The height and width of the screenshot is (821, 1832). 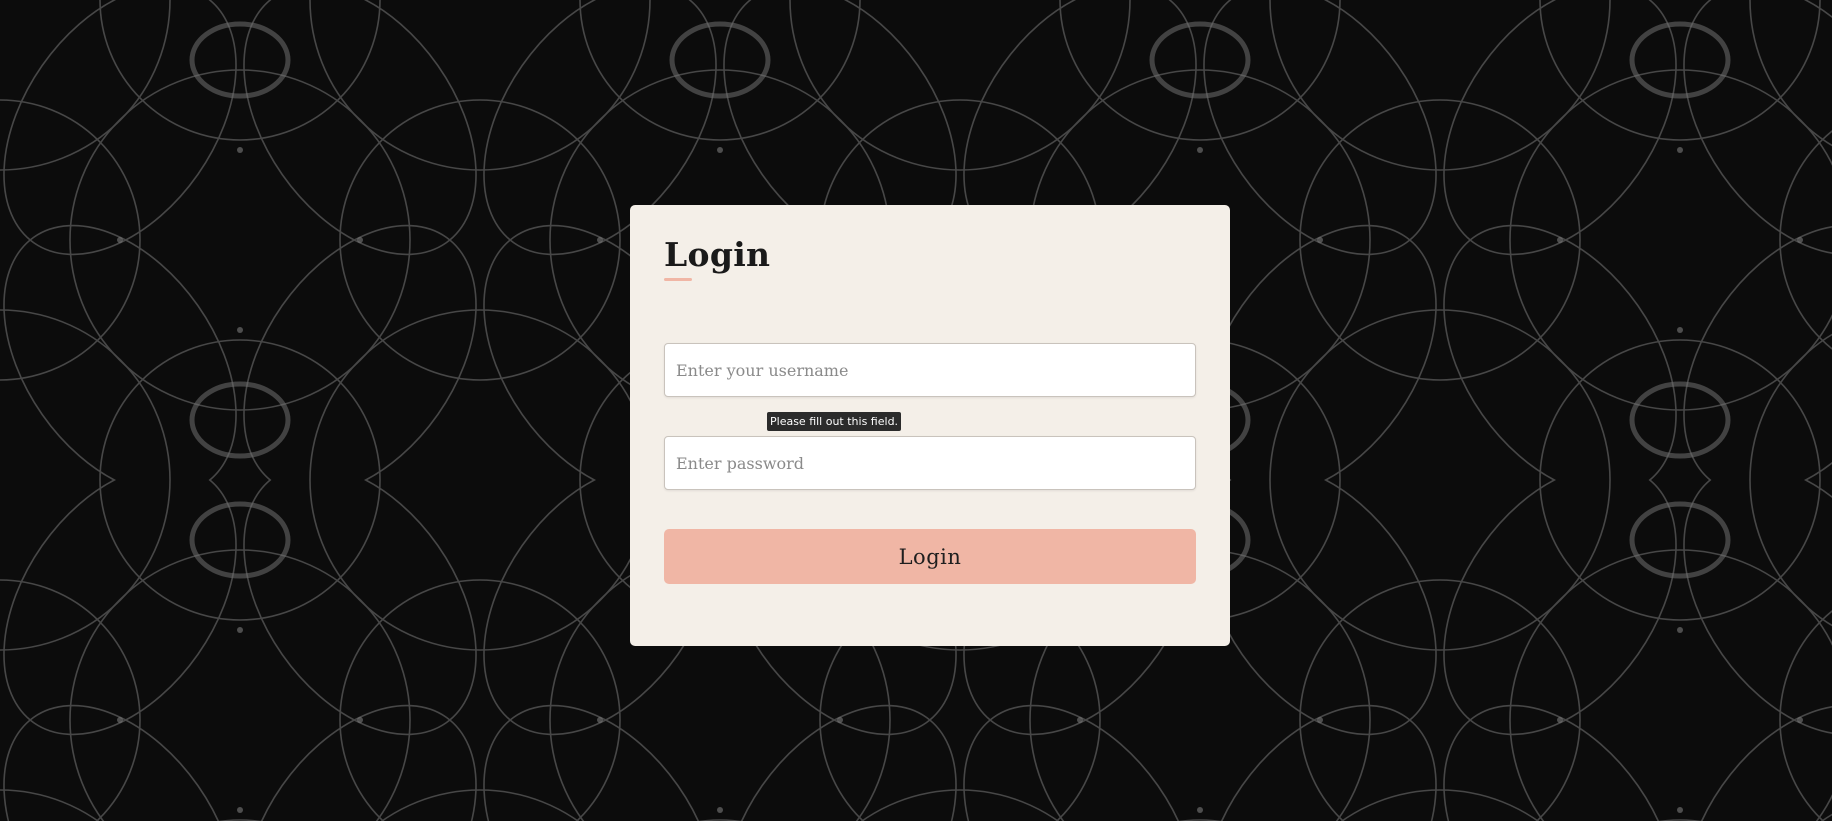 I want to click on validation-tooltip: Please fill out this field., so click(x=834, y=421).